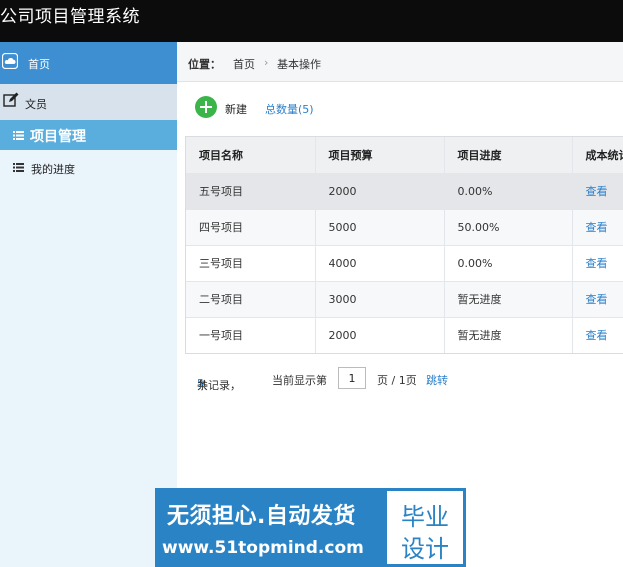 The height and width of the screenshot is (567, 623). Describe the element at coordinates (289, 109) in the screenshot. I see `total-count: 总数量(5)` at that location.